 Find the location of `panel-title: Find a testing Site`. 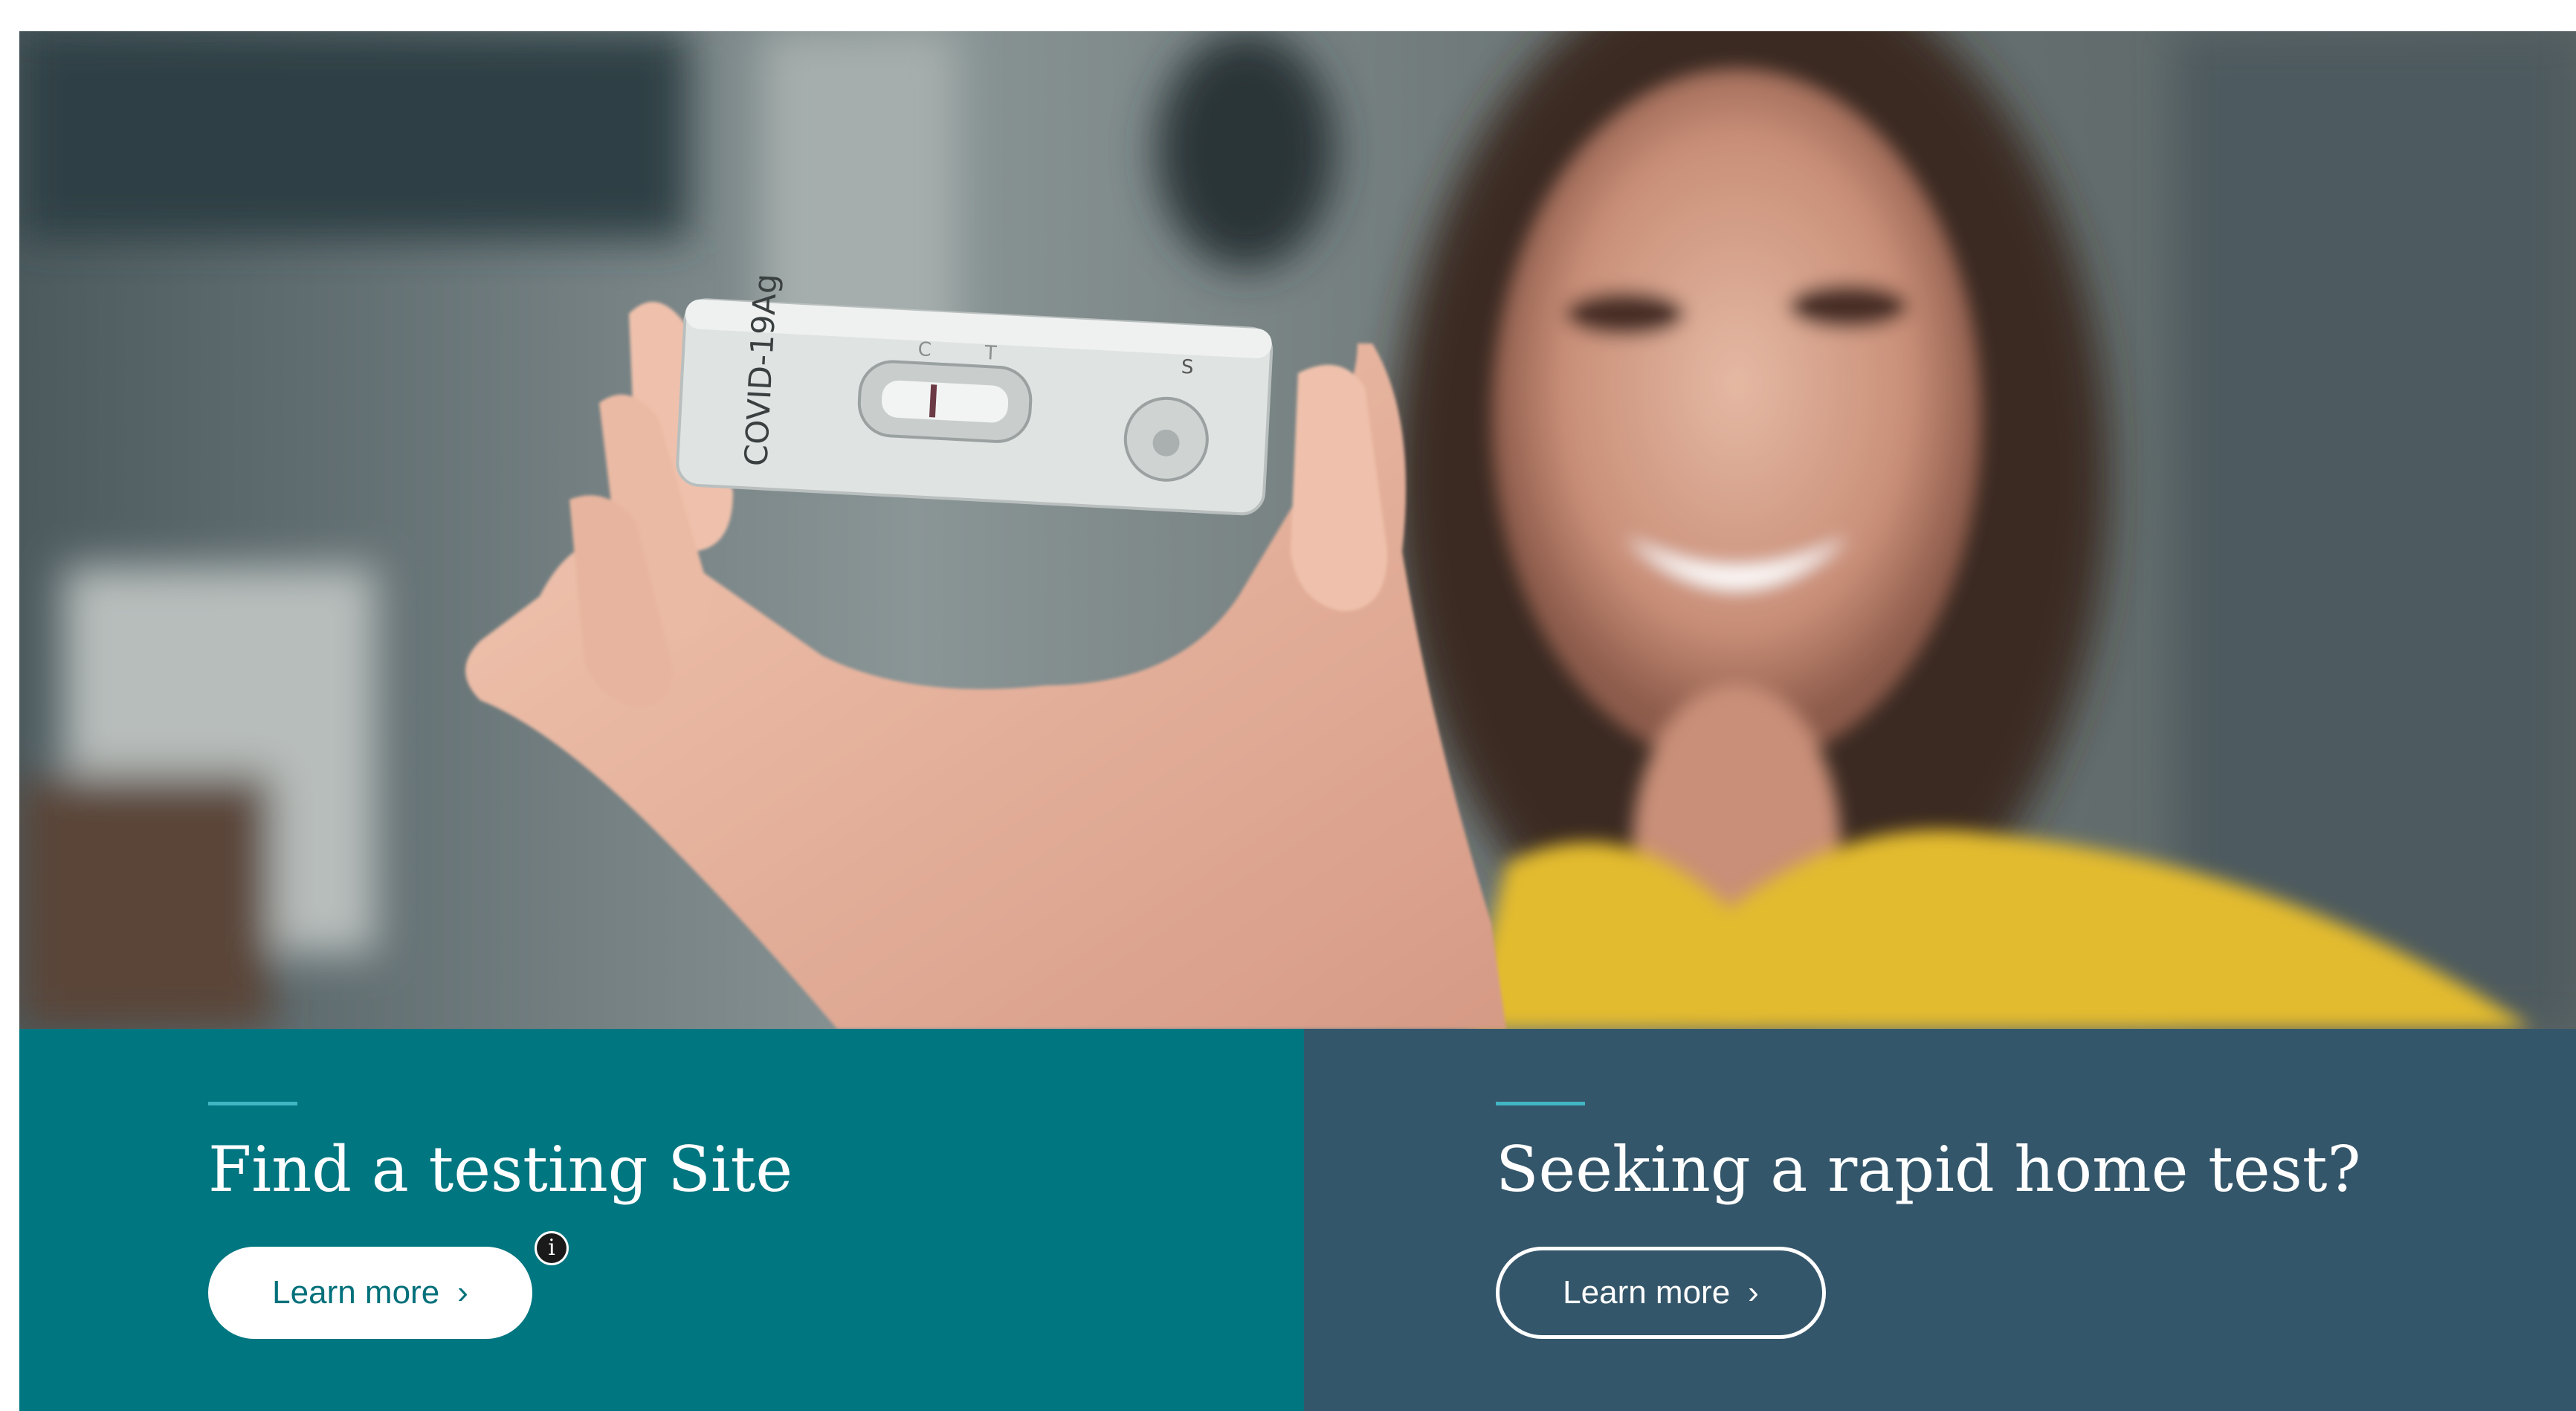

panel-title: Find a testing Site is located at coordinates (500, 1169).